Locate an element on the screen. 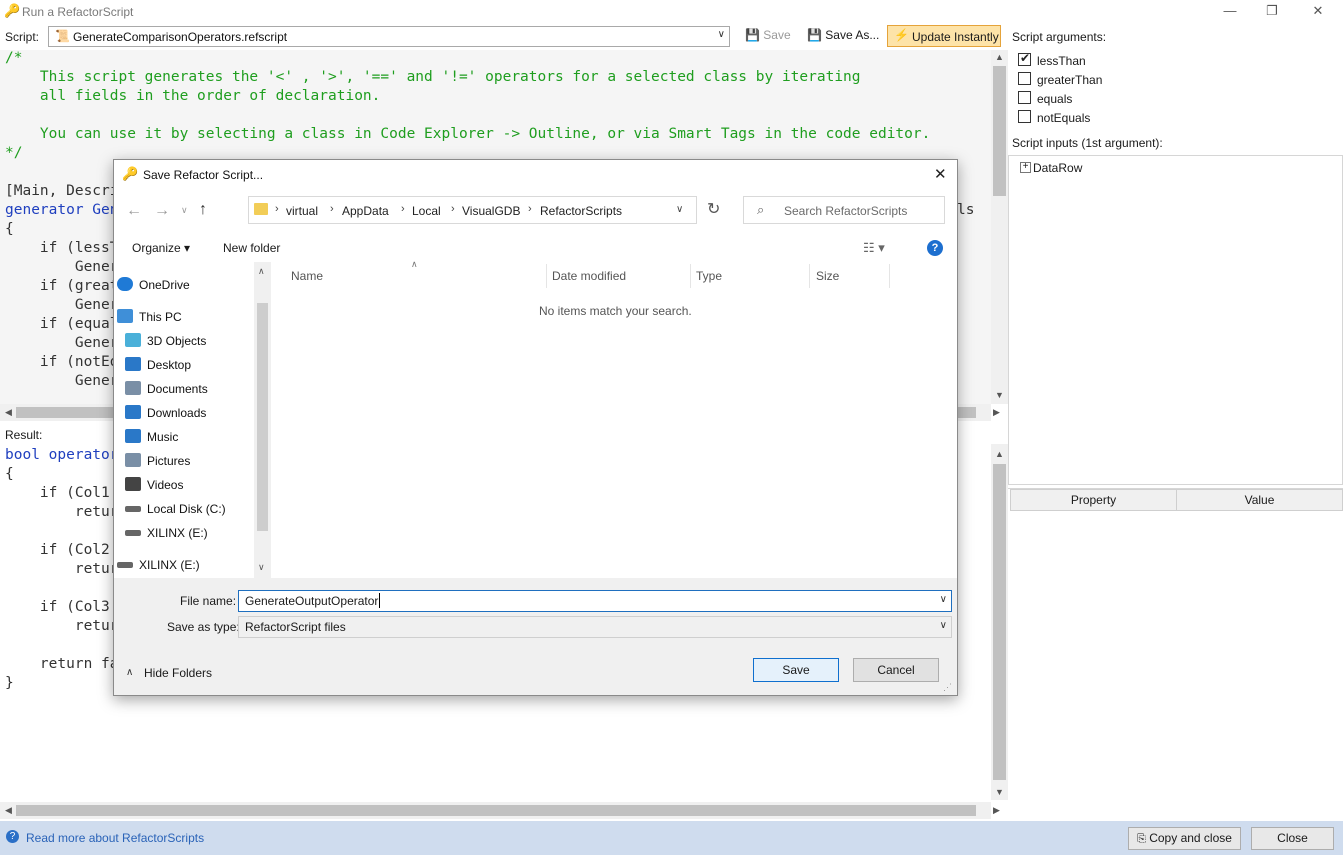 The width and height of the screenshot is (1343, 855). nav-item: Music is located at coordinates (190, 437).